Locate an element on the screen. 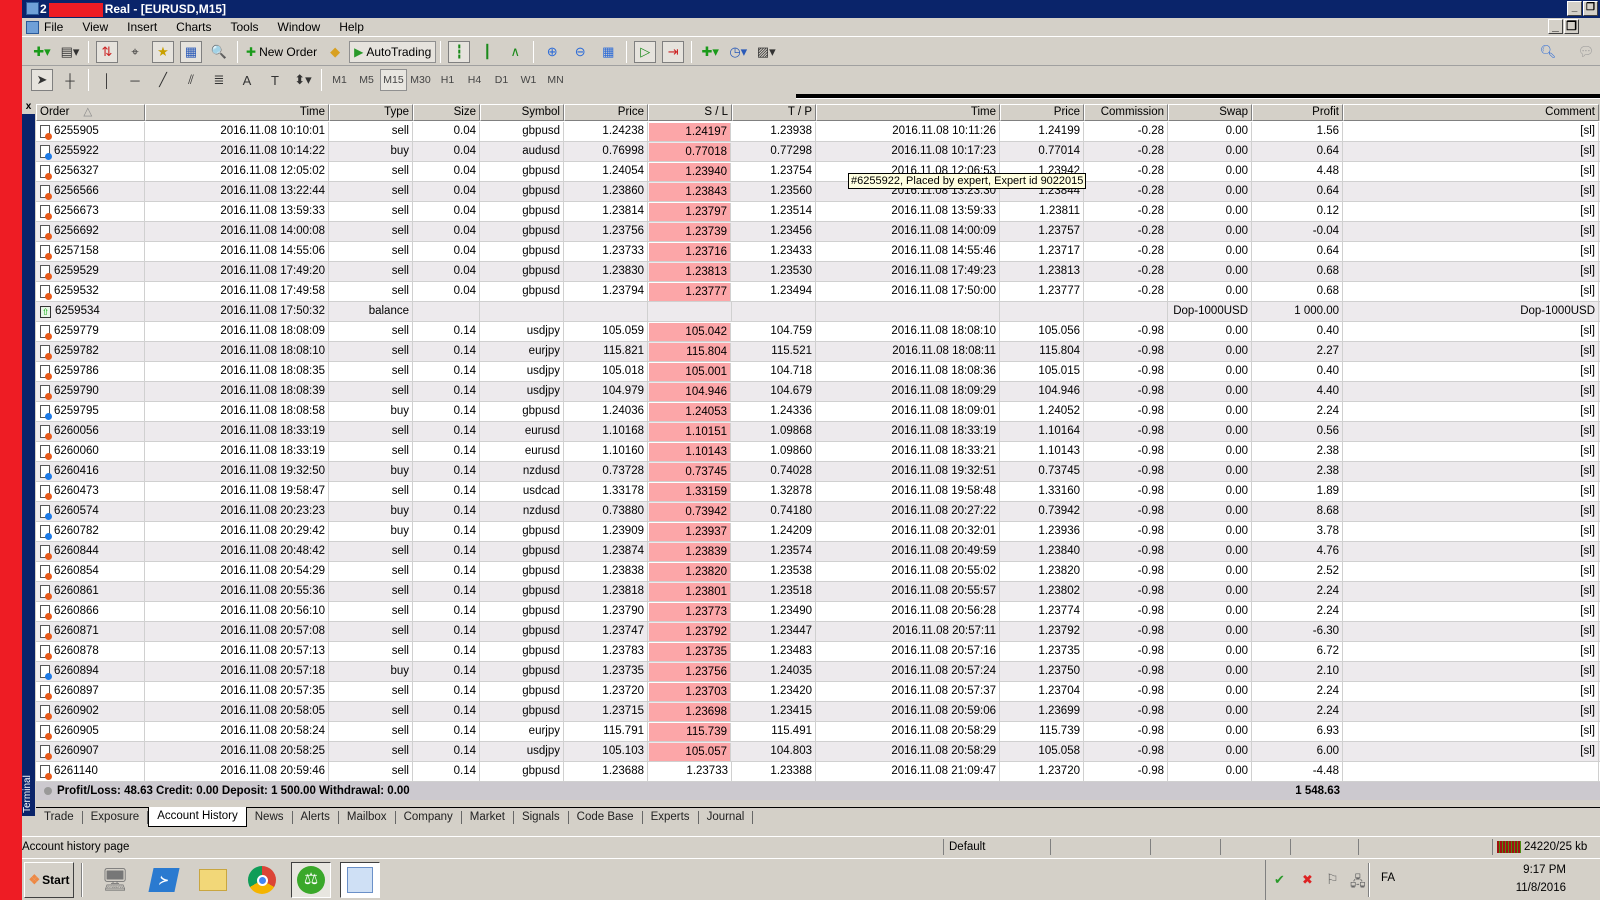 The height and width of the screenshot is (900, 1600). start-button: ❖ Start is located at coordinates (49, 880).